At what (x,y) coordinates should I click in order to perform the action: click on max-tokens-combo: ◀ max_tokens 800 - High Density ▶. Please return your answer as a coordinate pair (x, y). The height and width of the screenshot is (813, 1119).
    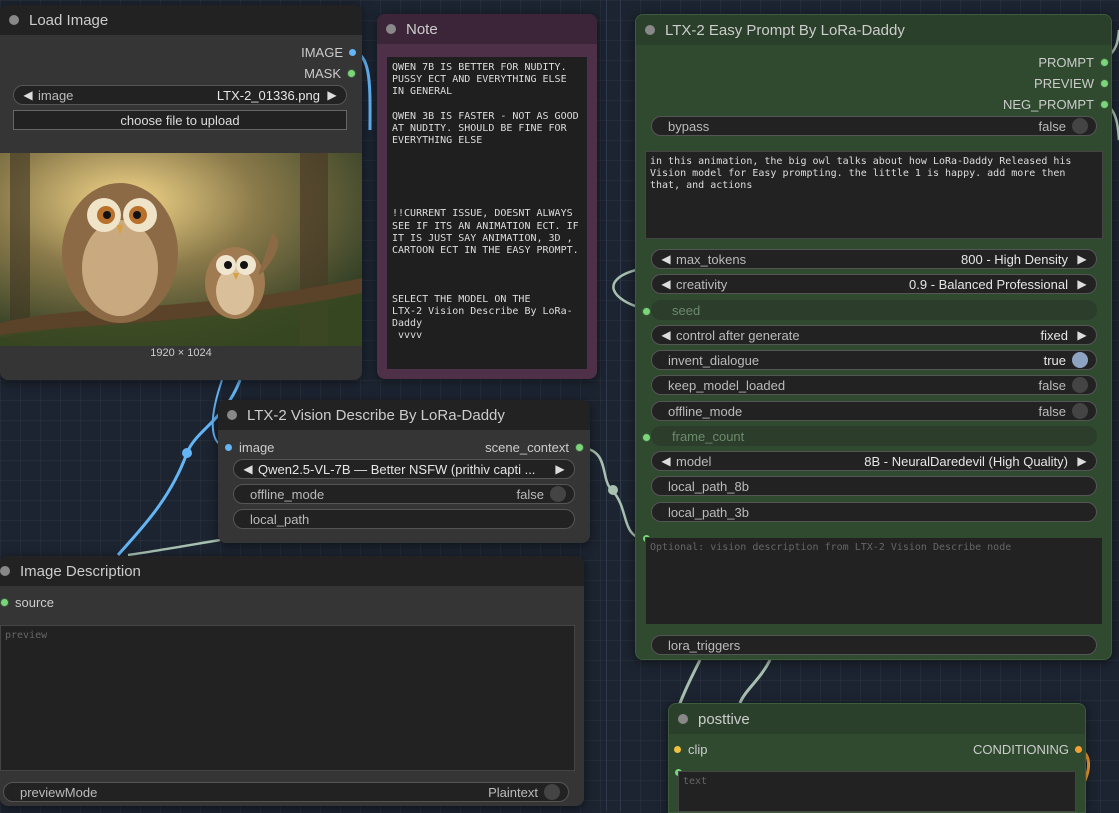
    Looking at the image, I should click on (874, 259).